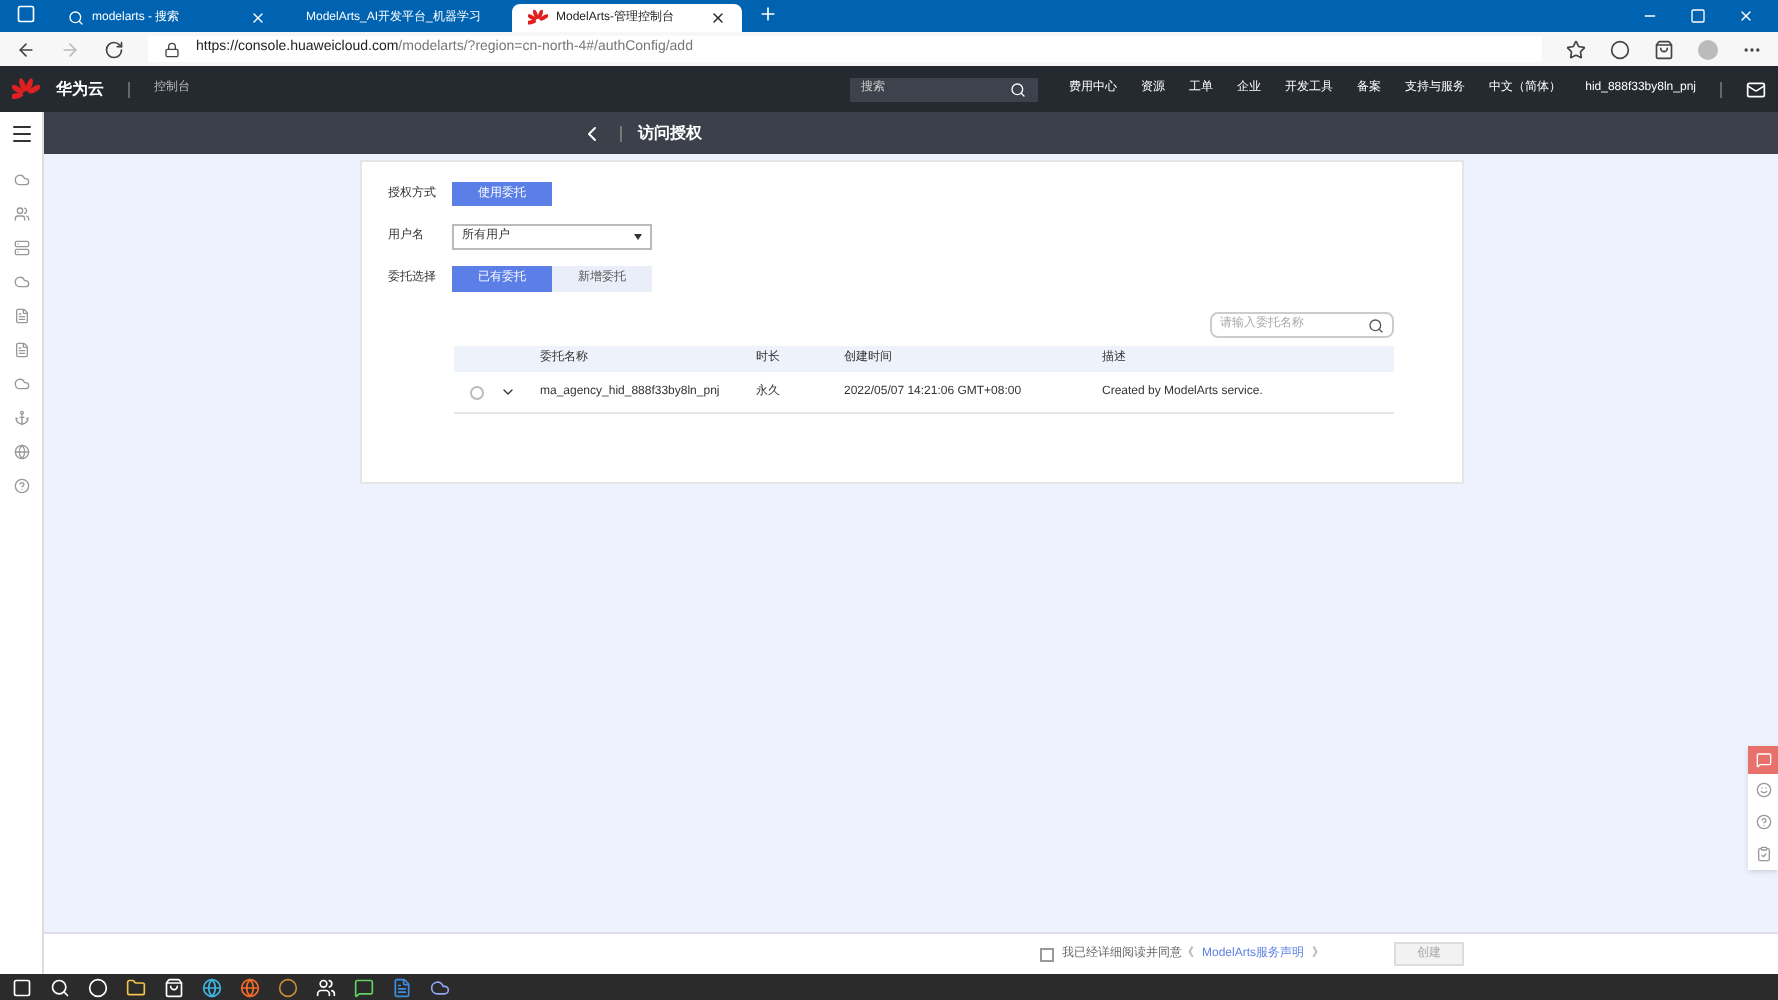  Describe the element at coordinates (80, 89) in the screenshot. I see `brand-name: 华为云` at that location.